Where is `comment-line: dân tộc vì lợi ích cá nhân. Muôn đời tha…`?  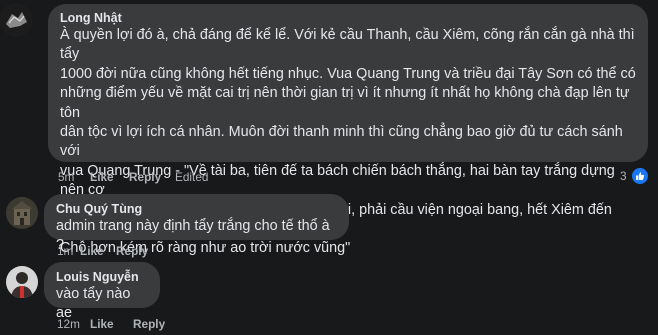
comment-line: dân tộc vì lợi ích cá nhân. Muôn đời tha… is located at coordinates (341, 142).